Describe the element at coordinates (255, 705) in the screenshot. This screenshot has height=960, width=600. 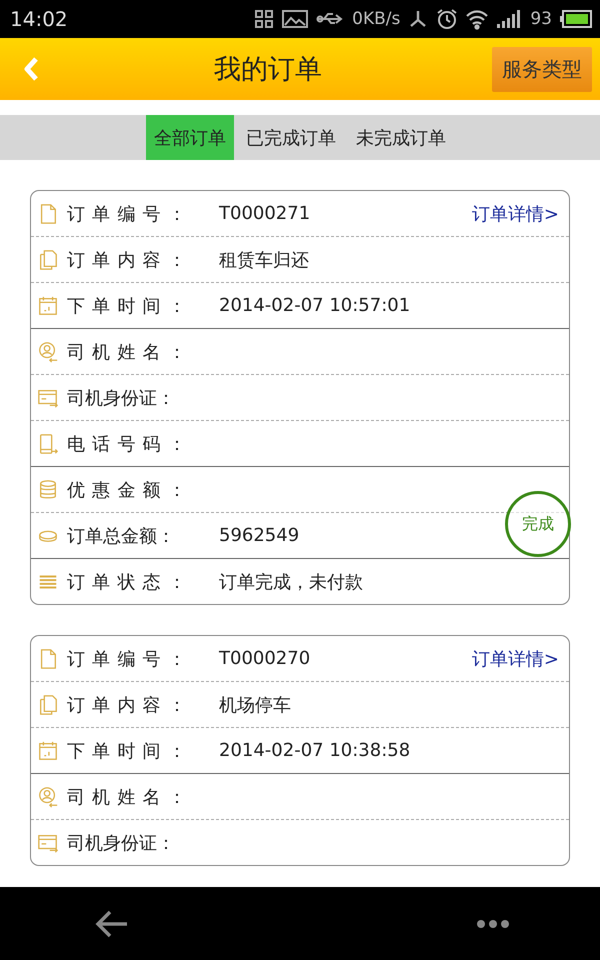
I see `field-value: 机场停车` at that location.